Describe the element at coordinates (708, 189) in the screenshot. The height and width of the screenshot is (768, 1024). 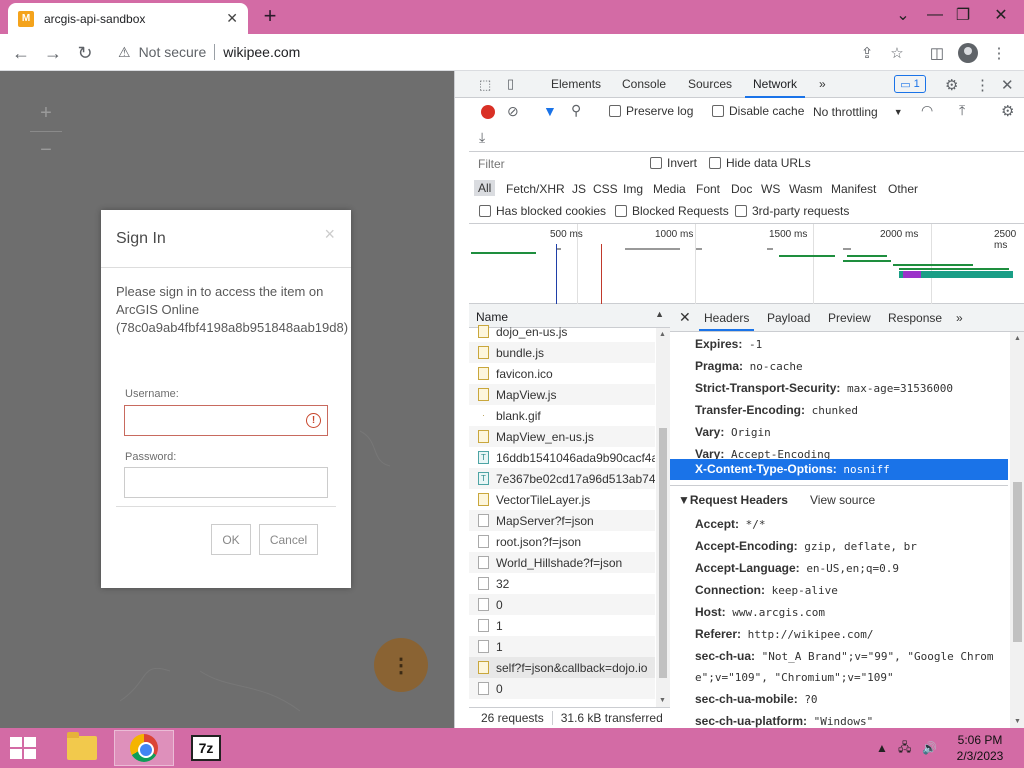
I see `type-filter-font: Font` at that location.